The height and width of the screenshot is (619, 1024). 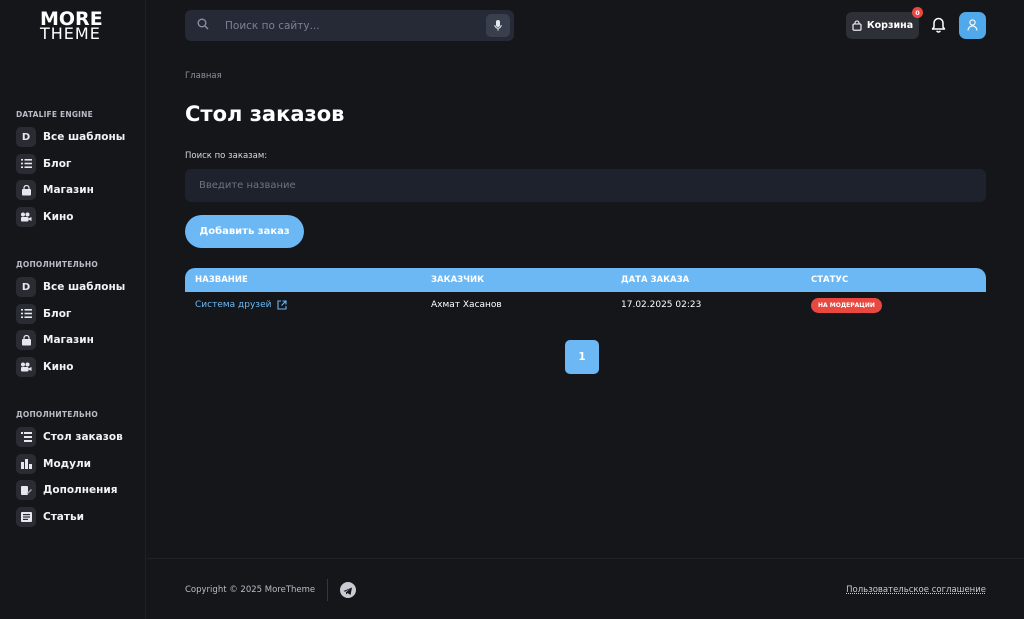 I want to click on copyright-text: Copyright © 2025 MoreTheme, so click(x=250, y=590).